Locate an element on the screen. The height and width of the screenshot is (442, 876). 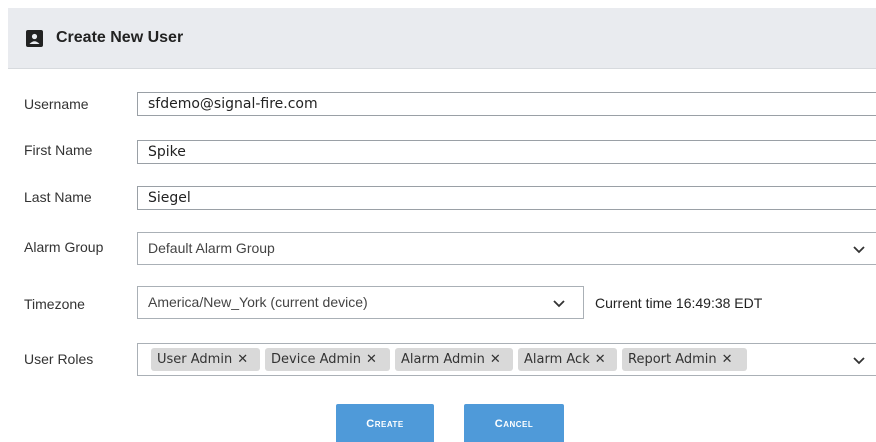
role-tag: User Admin ✕ is located at coordinates (205, 359).